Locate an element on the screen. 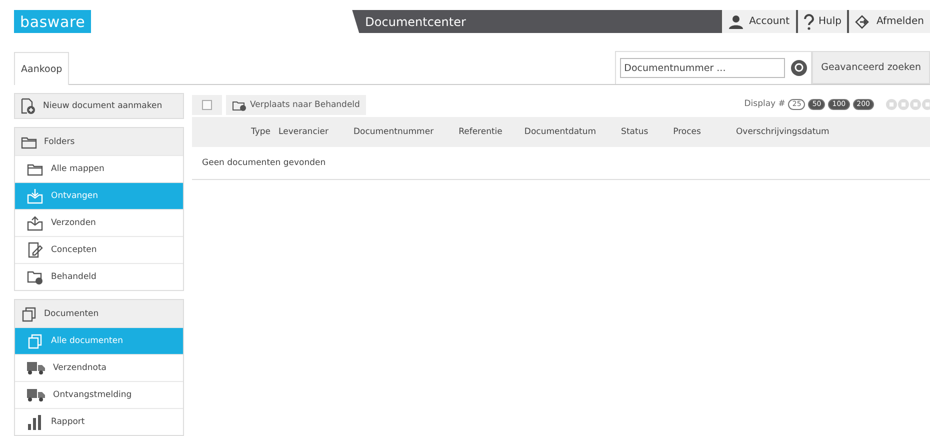  header-link: Account is located at coordinates (758, 21).